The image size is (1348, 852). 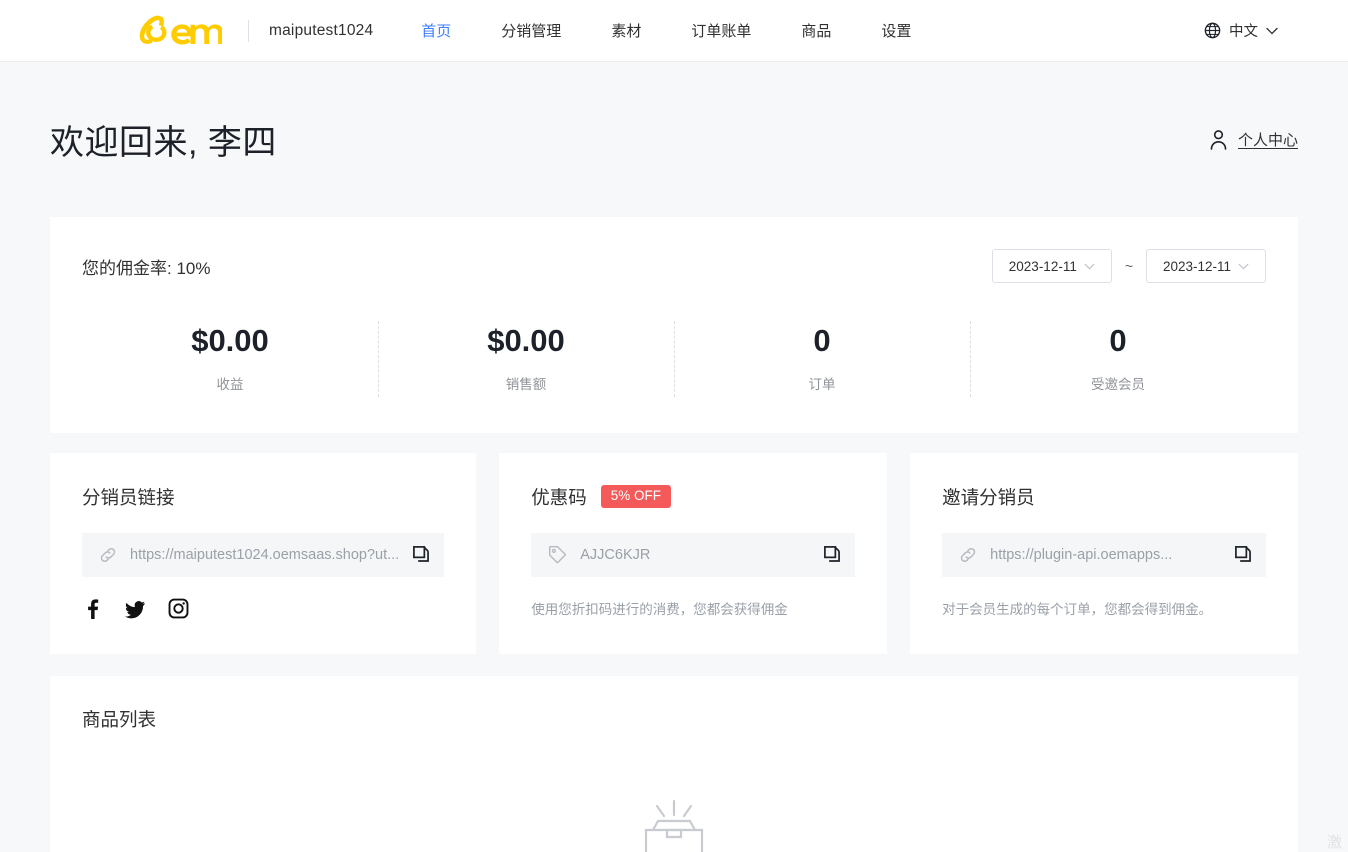 What do you see at coordinates (248, 30) in the screenshot?
I see `nav-divider` at bounding box center [248, 30].